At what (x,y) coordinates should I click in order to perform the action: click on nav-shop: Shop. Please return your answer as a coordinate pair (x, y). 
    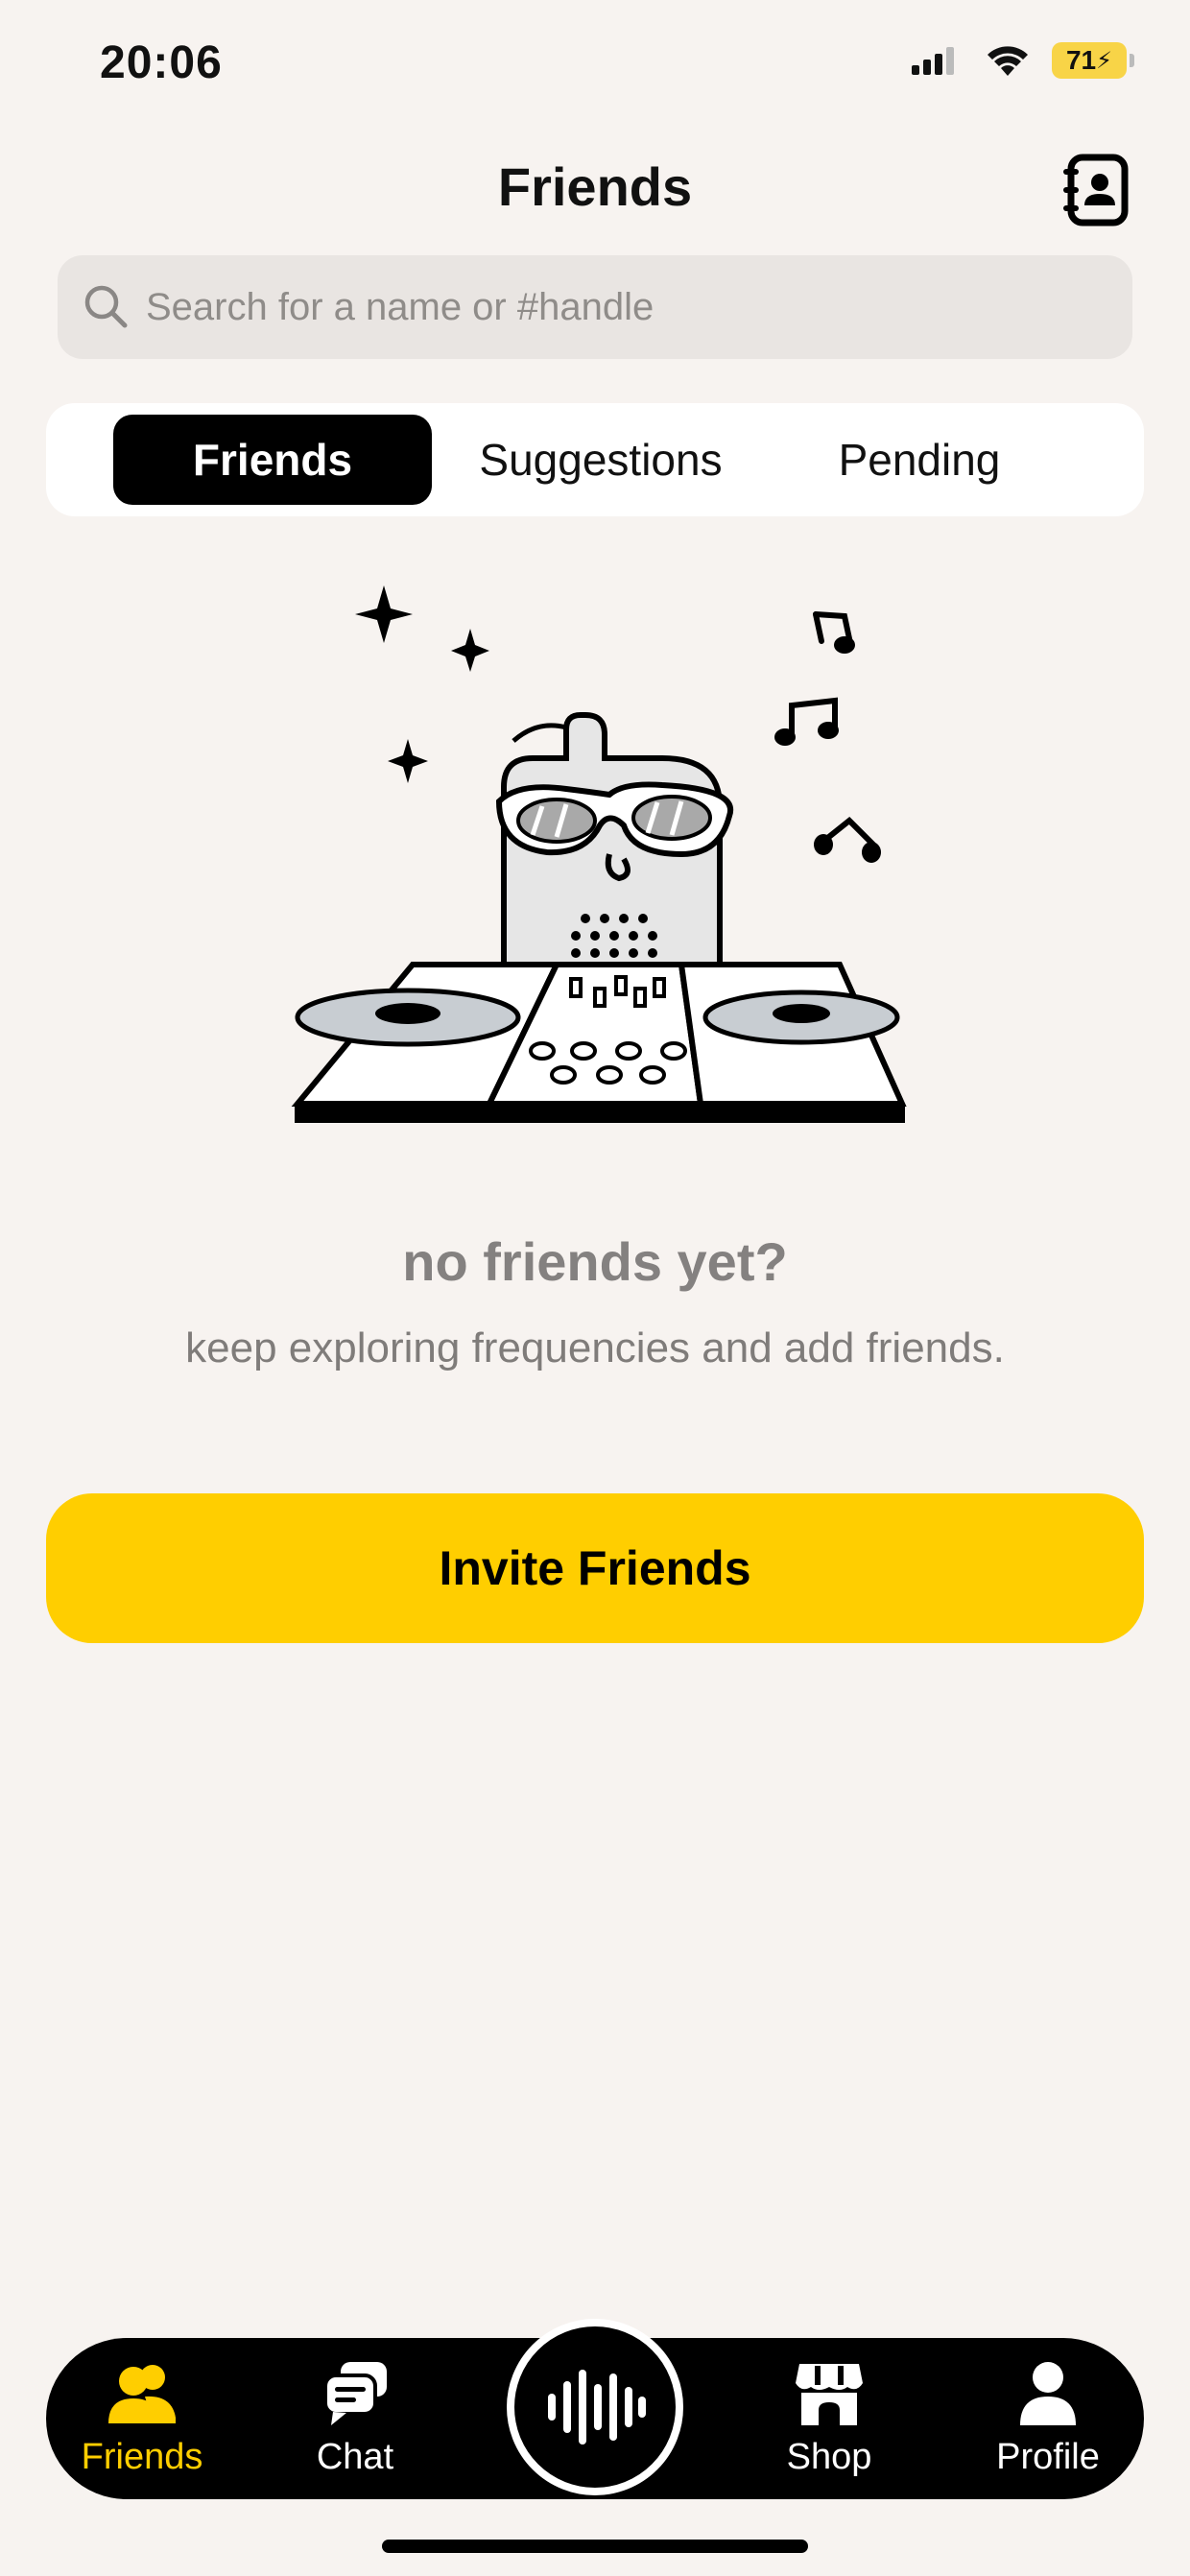
    Looking at the image, I should click on (829, 2418).